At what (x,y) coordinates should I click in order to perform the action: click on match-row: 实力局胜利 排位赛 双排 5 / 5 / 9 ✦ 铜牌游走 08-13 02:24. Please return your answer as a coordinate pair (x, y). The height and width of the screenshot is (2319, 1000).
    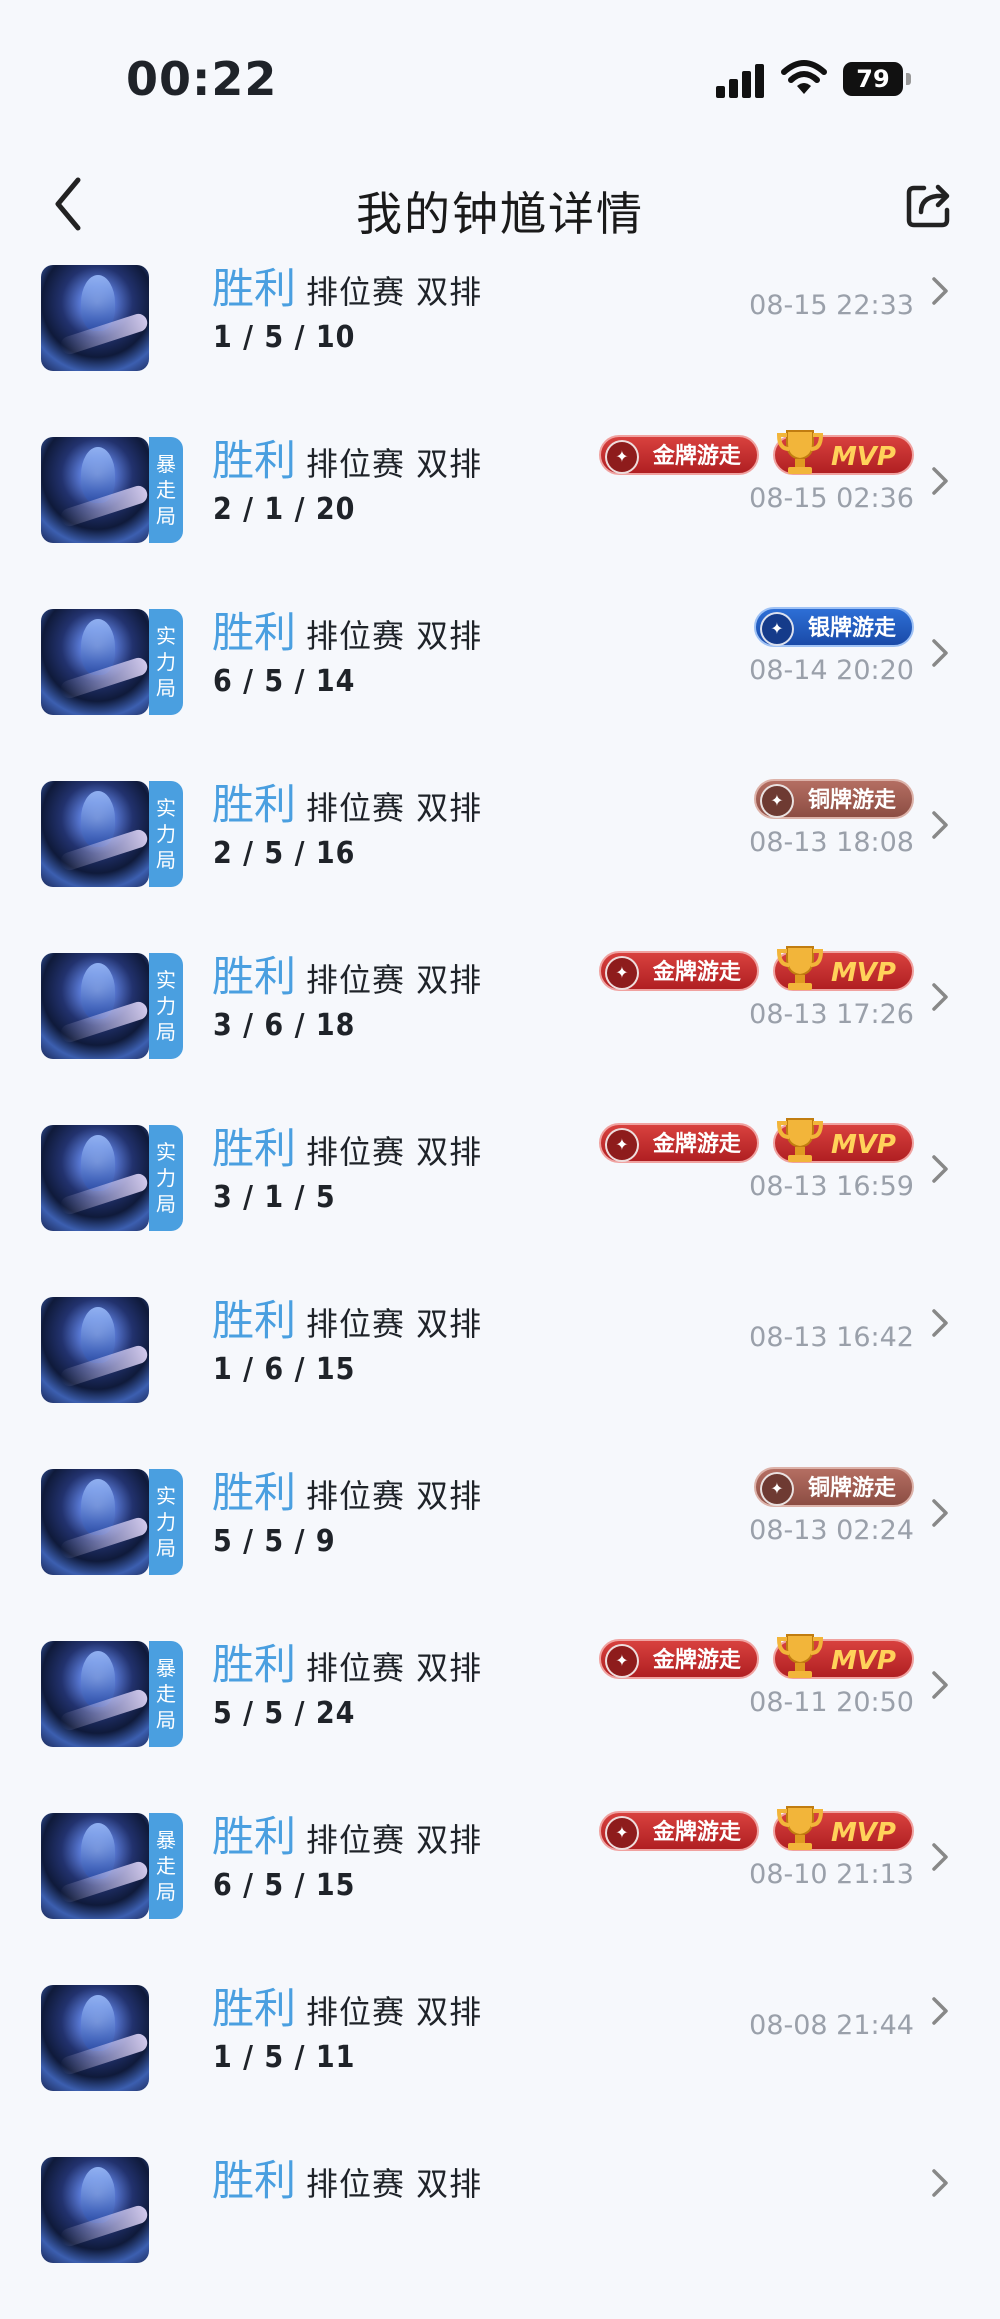
    Looking at the image, I should click on (500, 1545).